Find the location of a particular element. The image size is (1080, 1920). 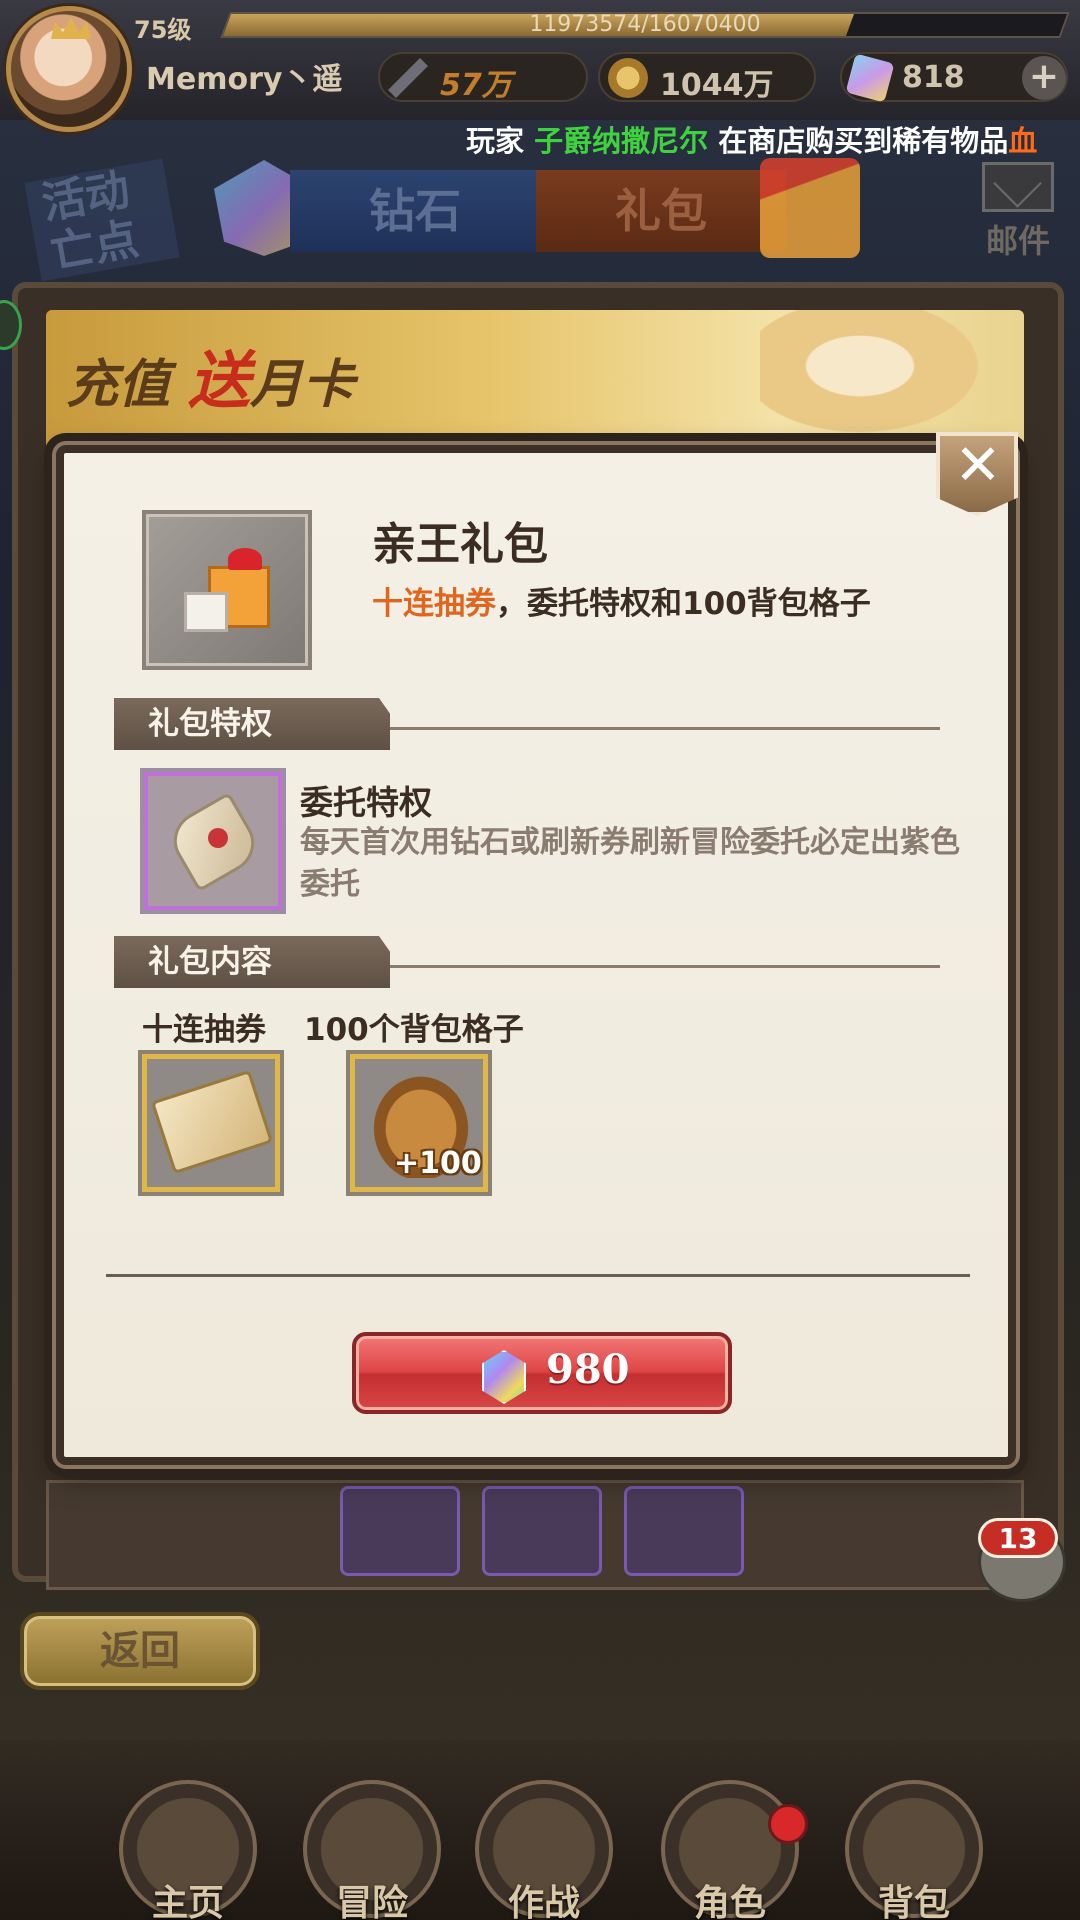

banner-prefix: 充值 is located at coordinates (118, 385).